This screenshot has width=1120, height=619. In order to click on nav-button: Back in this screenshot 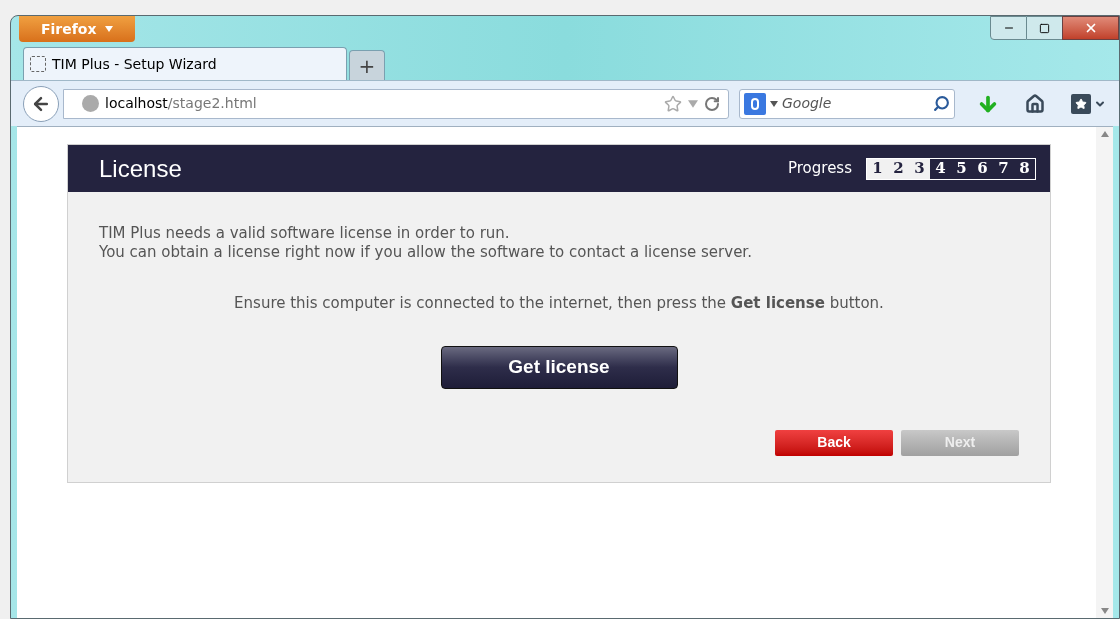, I will do `click(834, 442)`.